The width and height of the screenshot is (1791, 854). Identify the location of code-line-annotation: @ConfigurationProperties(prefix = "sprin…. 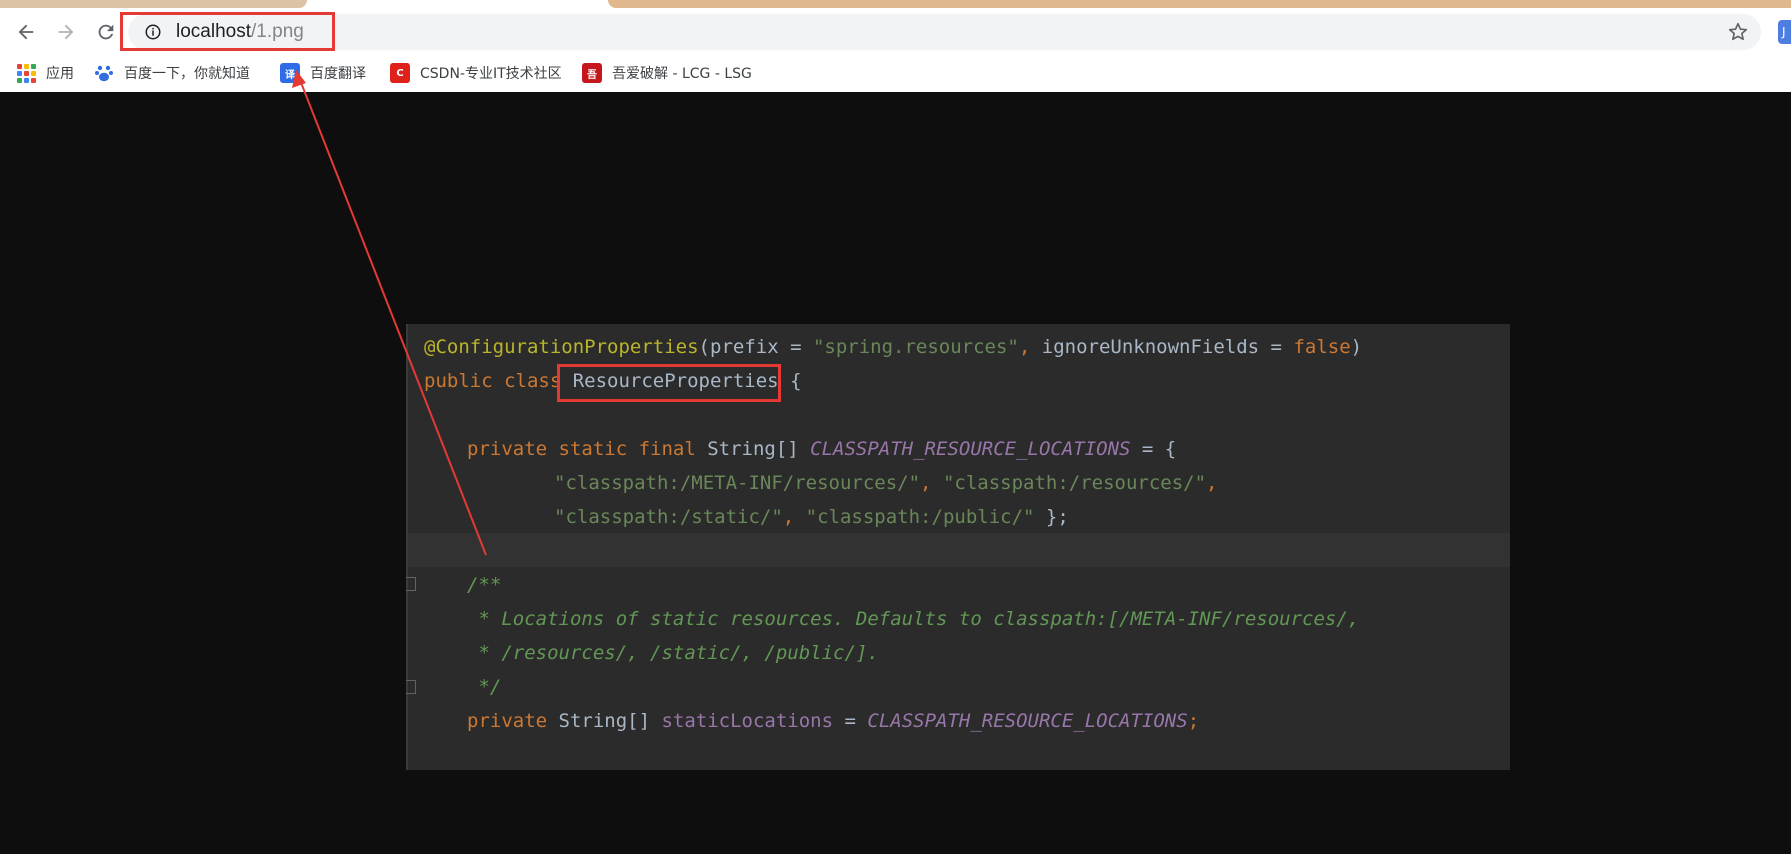
(893, 347).